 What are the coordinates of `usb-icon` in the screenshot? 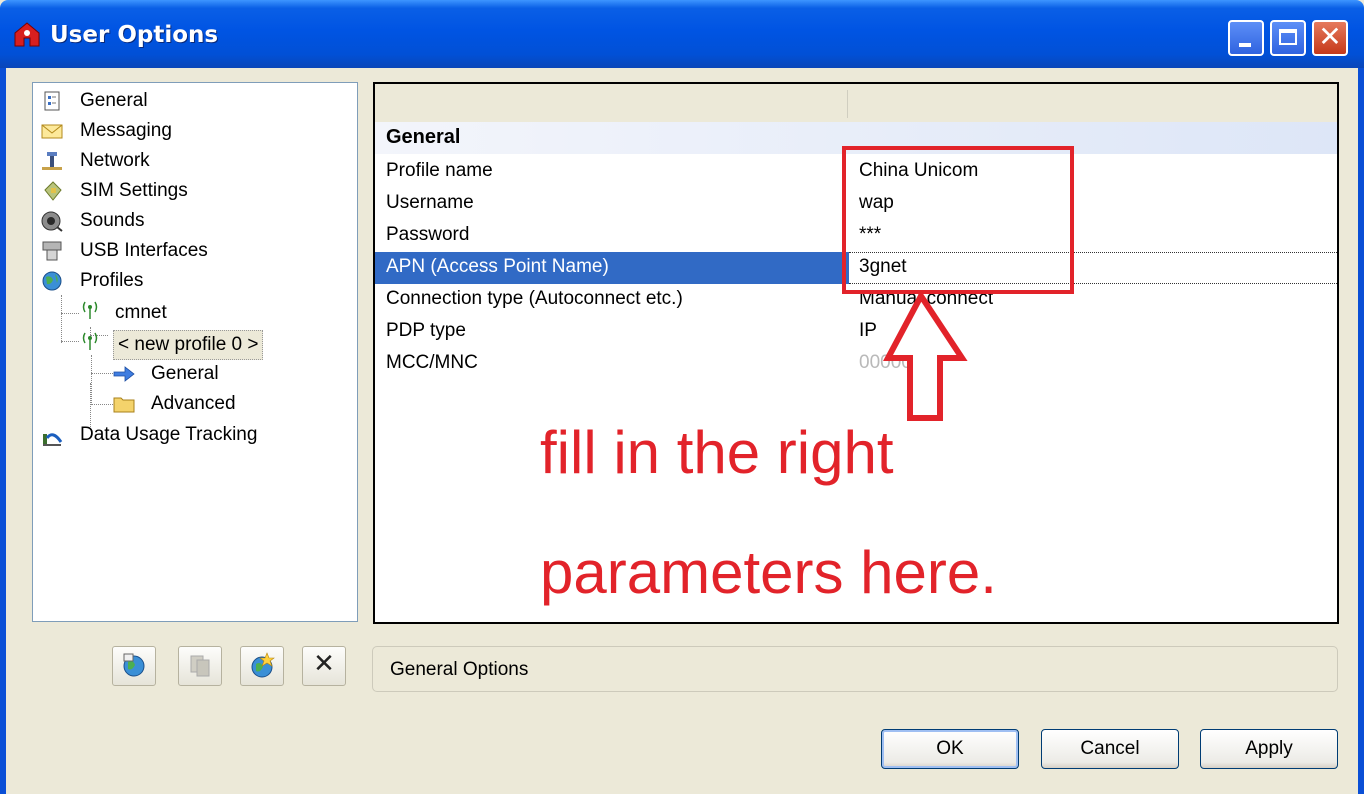 It's located at (52, 251).